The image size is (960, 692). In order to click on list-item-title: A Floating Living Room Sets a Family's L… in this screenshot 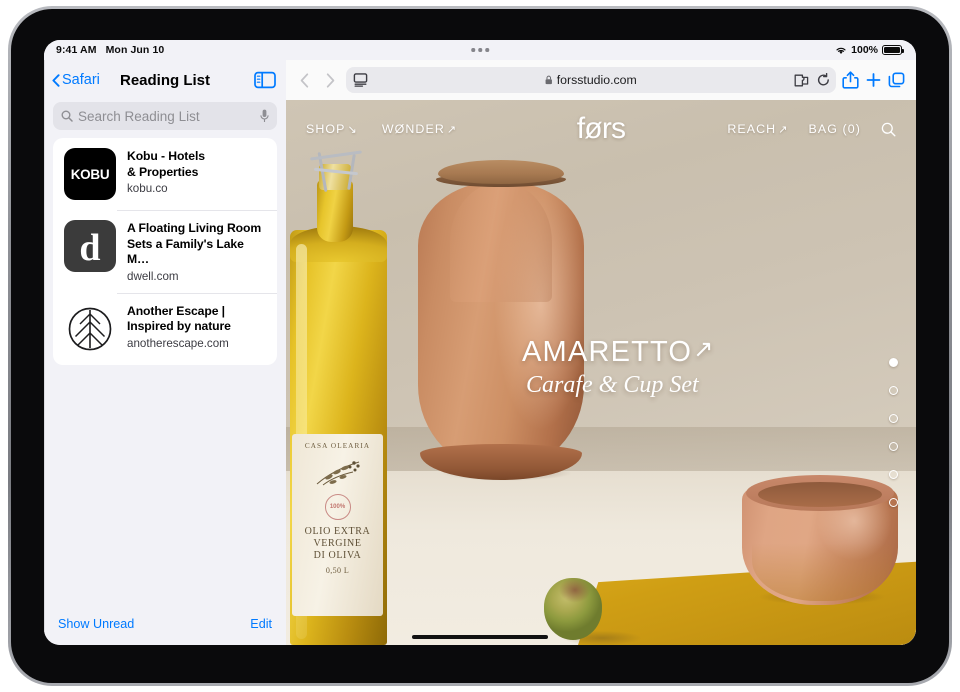, I will do `click(197, 244)`.